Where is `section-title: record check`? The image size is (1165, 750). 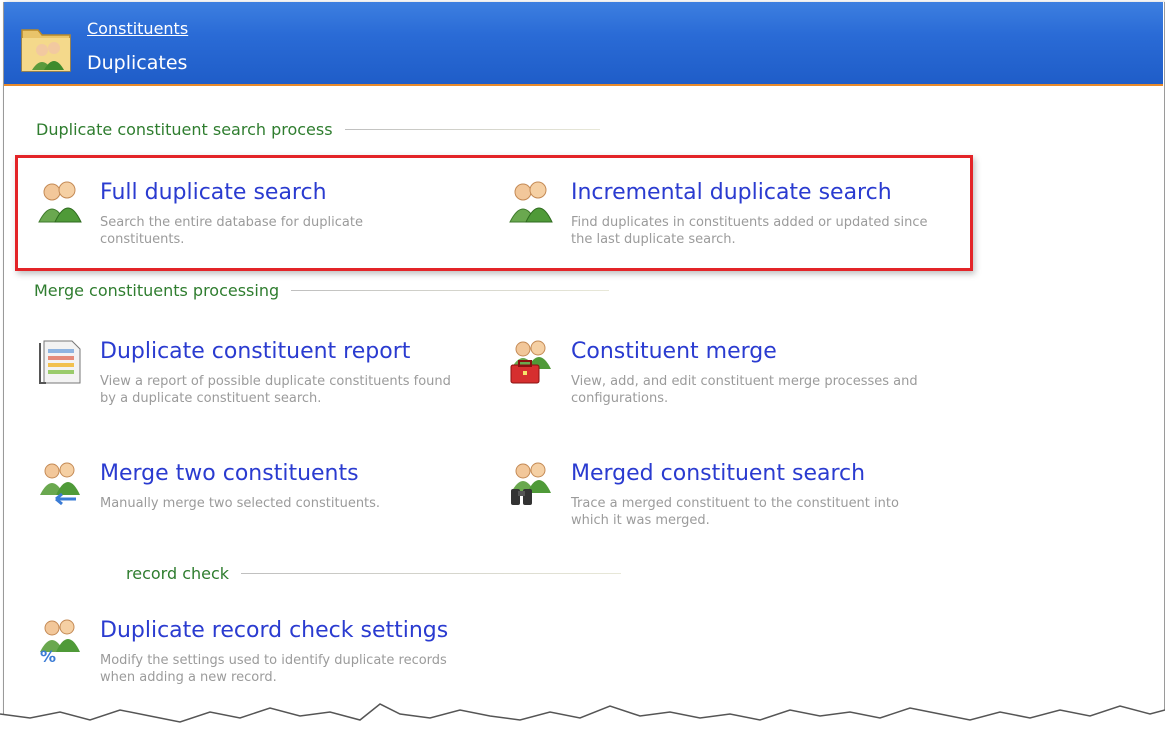 section-title: record check is located at coordinates (178, 573).